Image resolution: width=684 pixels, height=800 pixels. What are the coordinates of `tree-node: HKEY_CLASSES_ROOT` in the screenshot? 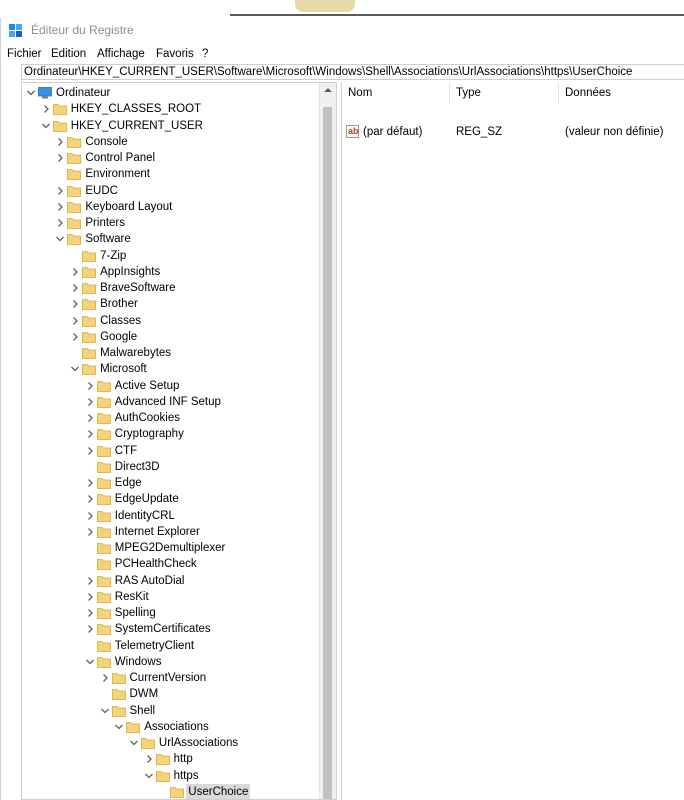 It's located at (171, 109).